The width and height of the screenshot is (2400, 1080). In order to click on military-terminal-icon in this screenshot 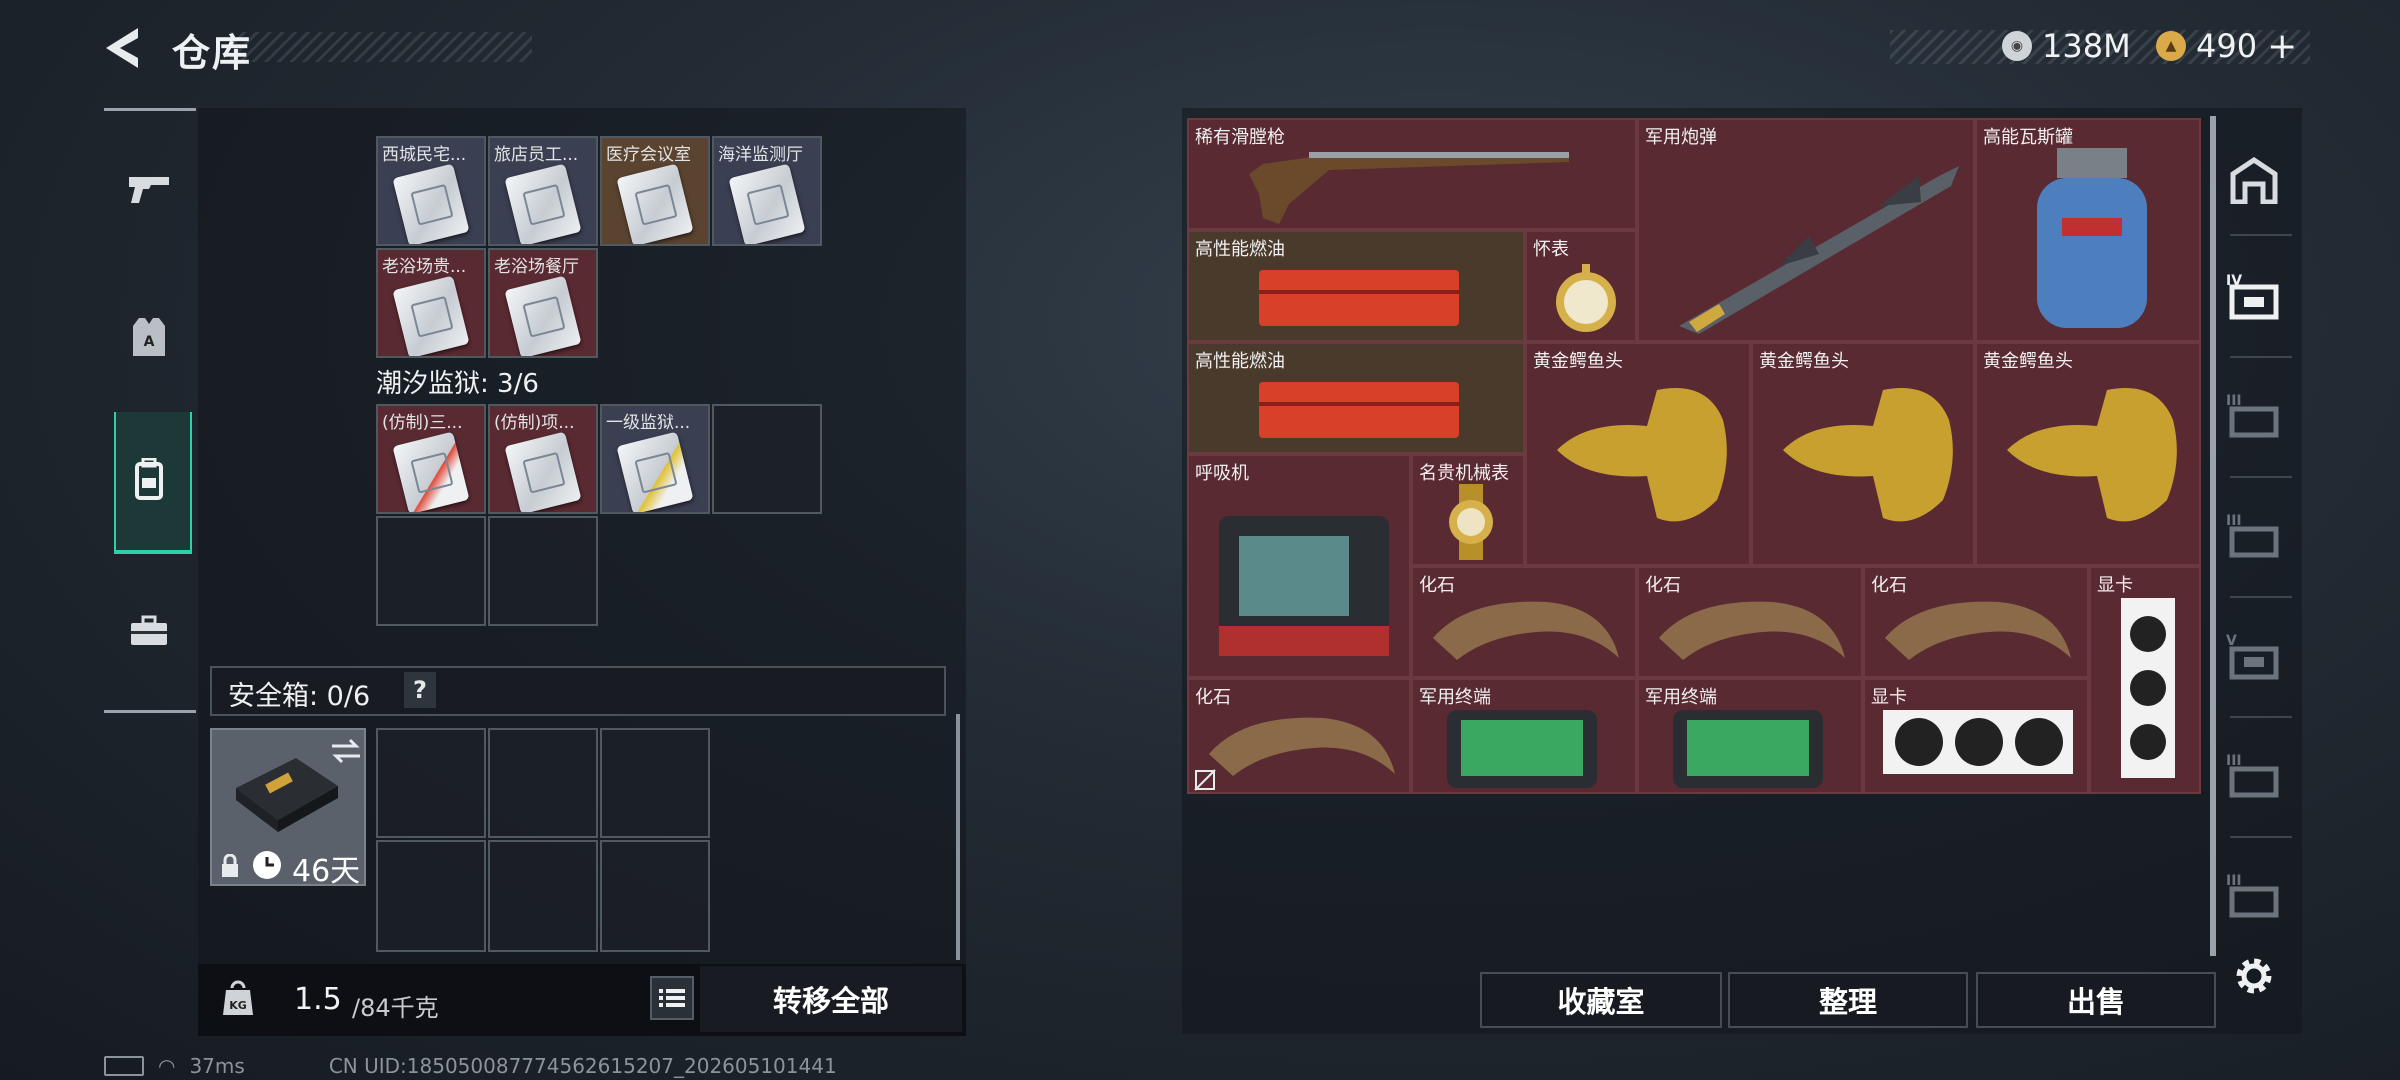, I will do `click(1522, 749)`.